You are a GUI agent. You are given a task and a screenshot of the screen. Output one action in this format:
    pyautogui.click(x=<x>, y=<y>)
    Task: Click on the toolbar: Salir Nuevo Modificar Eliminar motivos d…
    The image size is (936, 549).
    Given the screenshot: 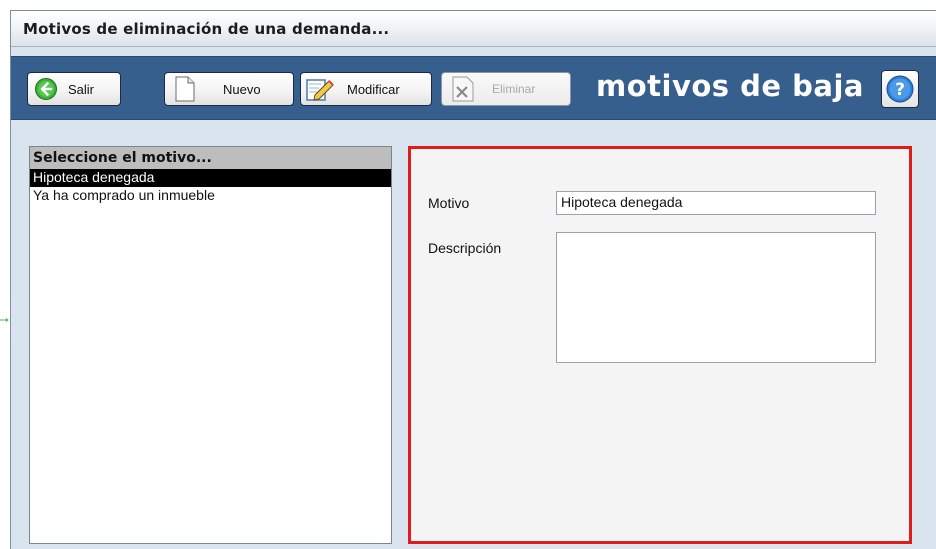 What is the action you would take?
    pyautogui.click(x=473, y=88)
    